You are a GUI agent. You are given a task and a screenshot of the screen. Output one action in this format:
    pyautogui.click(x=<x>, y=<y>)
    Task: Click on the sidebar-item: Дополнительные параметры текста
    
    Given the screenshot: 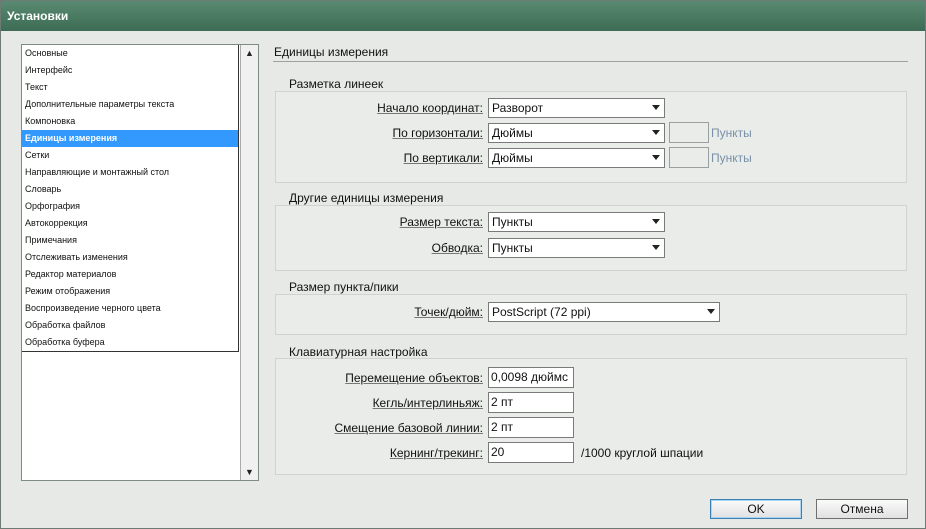 What is the action you would take?
    pyautogui.click(x=130, y=104)
    